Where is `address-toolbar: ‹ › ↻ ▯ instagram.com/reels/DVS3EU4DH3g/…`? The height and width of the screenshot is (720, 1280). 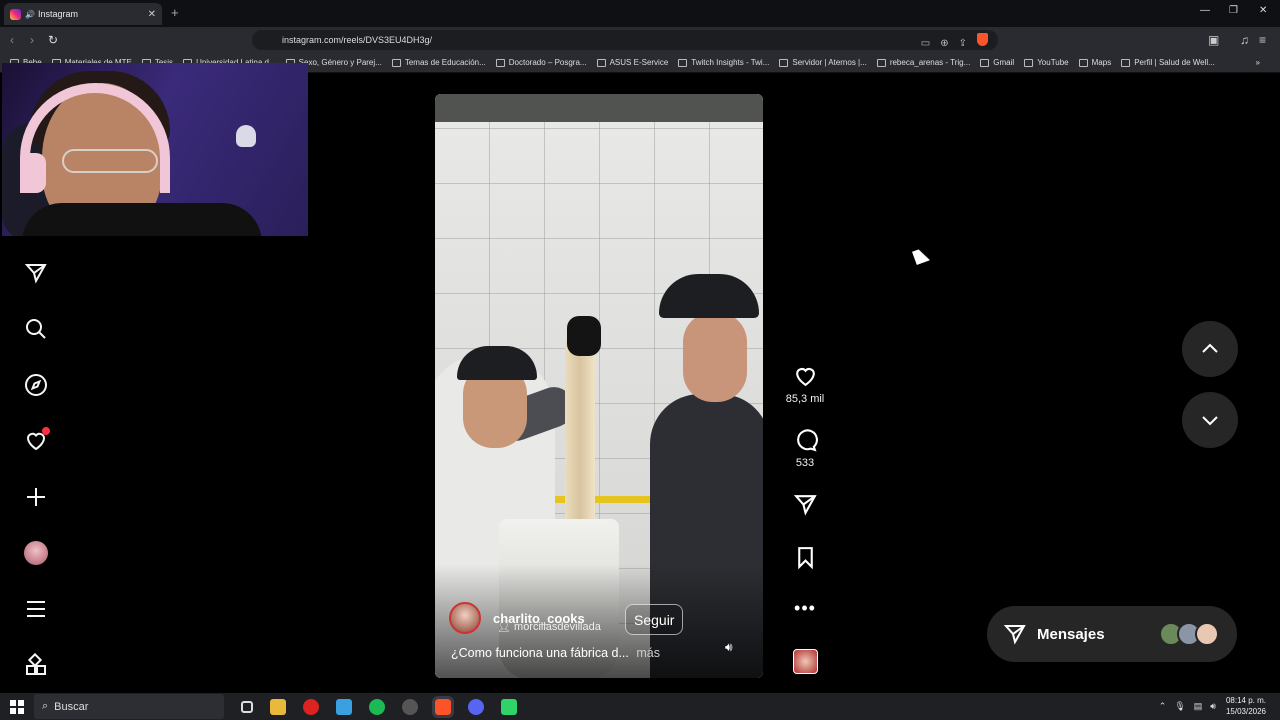 address-toolbar: ‹ › ↻ ▯ instagram.com/reels/DVS3EU4DH3g/… is located at coordinates (640, 40).